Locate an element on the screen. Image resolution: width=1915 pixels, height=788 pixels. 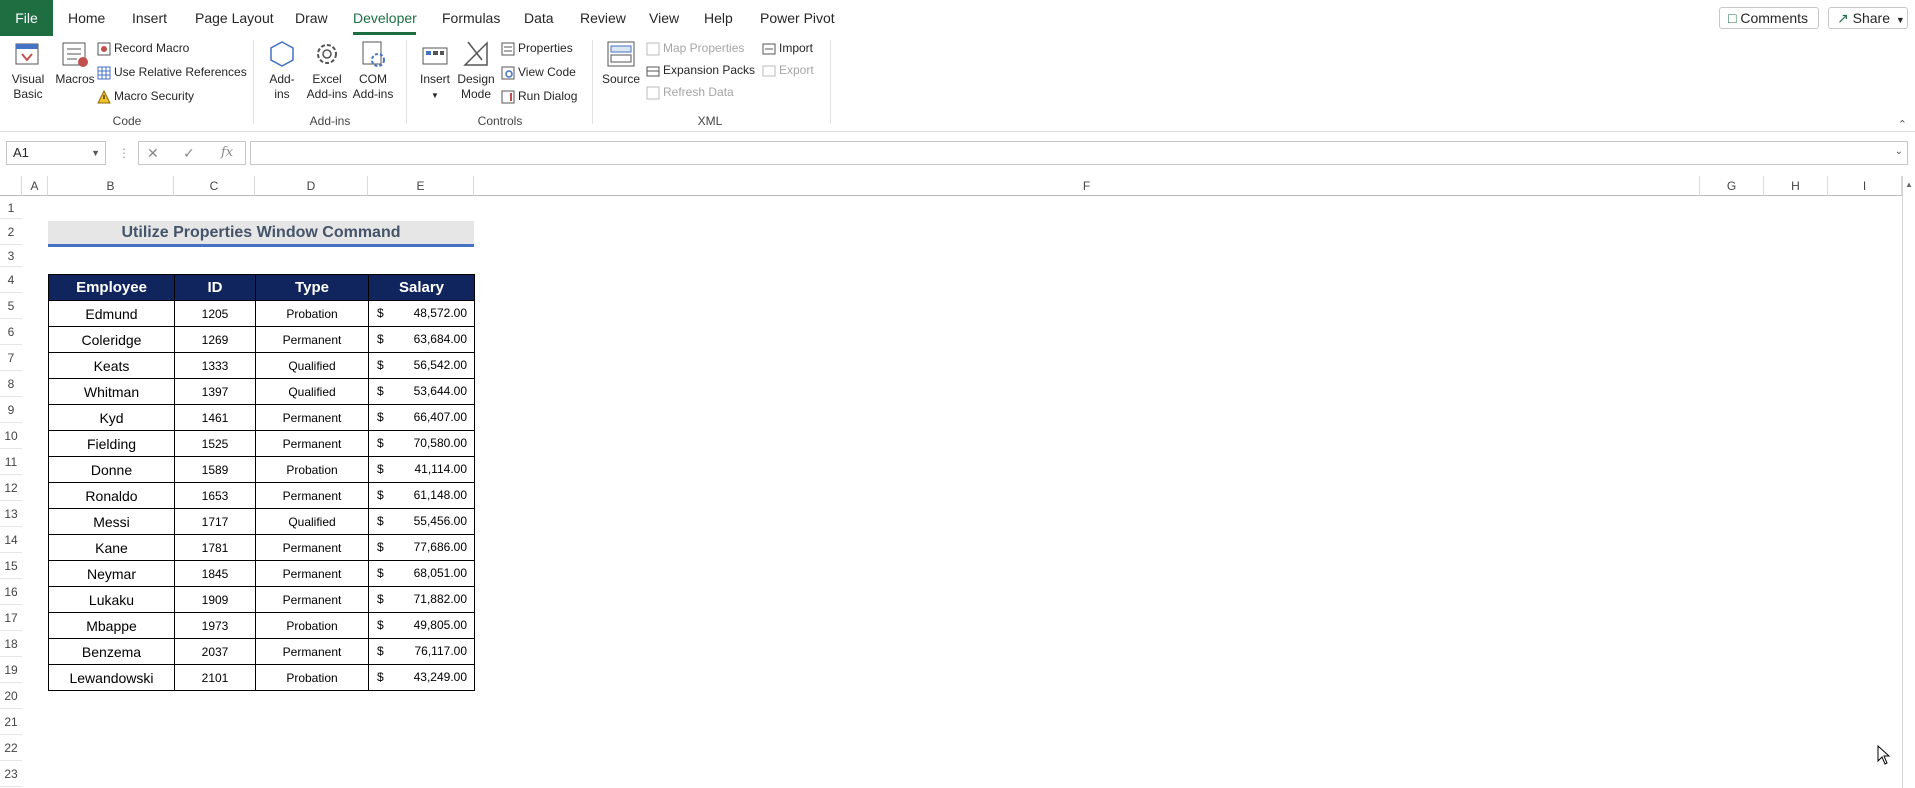
design-mode-button: Design Mode is located at coordinates (476, 70).